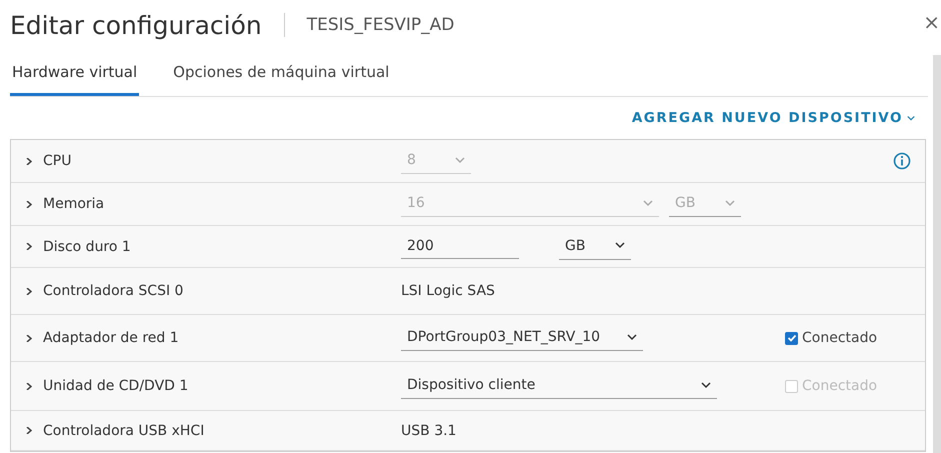  I want to click on dropdown: DPortGroup03_NET_SRV_10, so click(522, 338).